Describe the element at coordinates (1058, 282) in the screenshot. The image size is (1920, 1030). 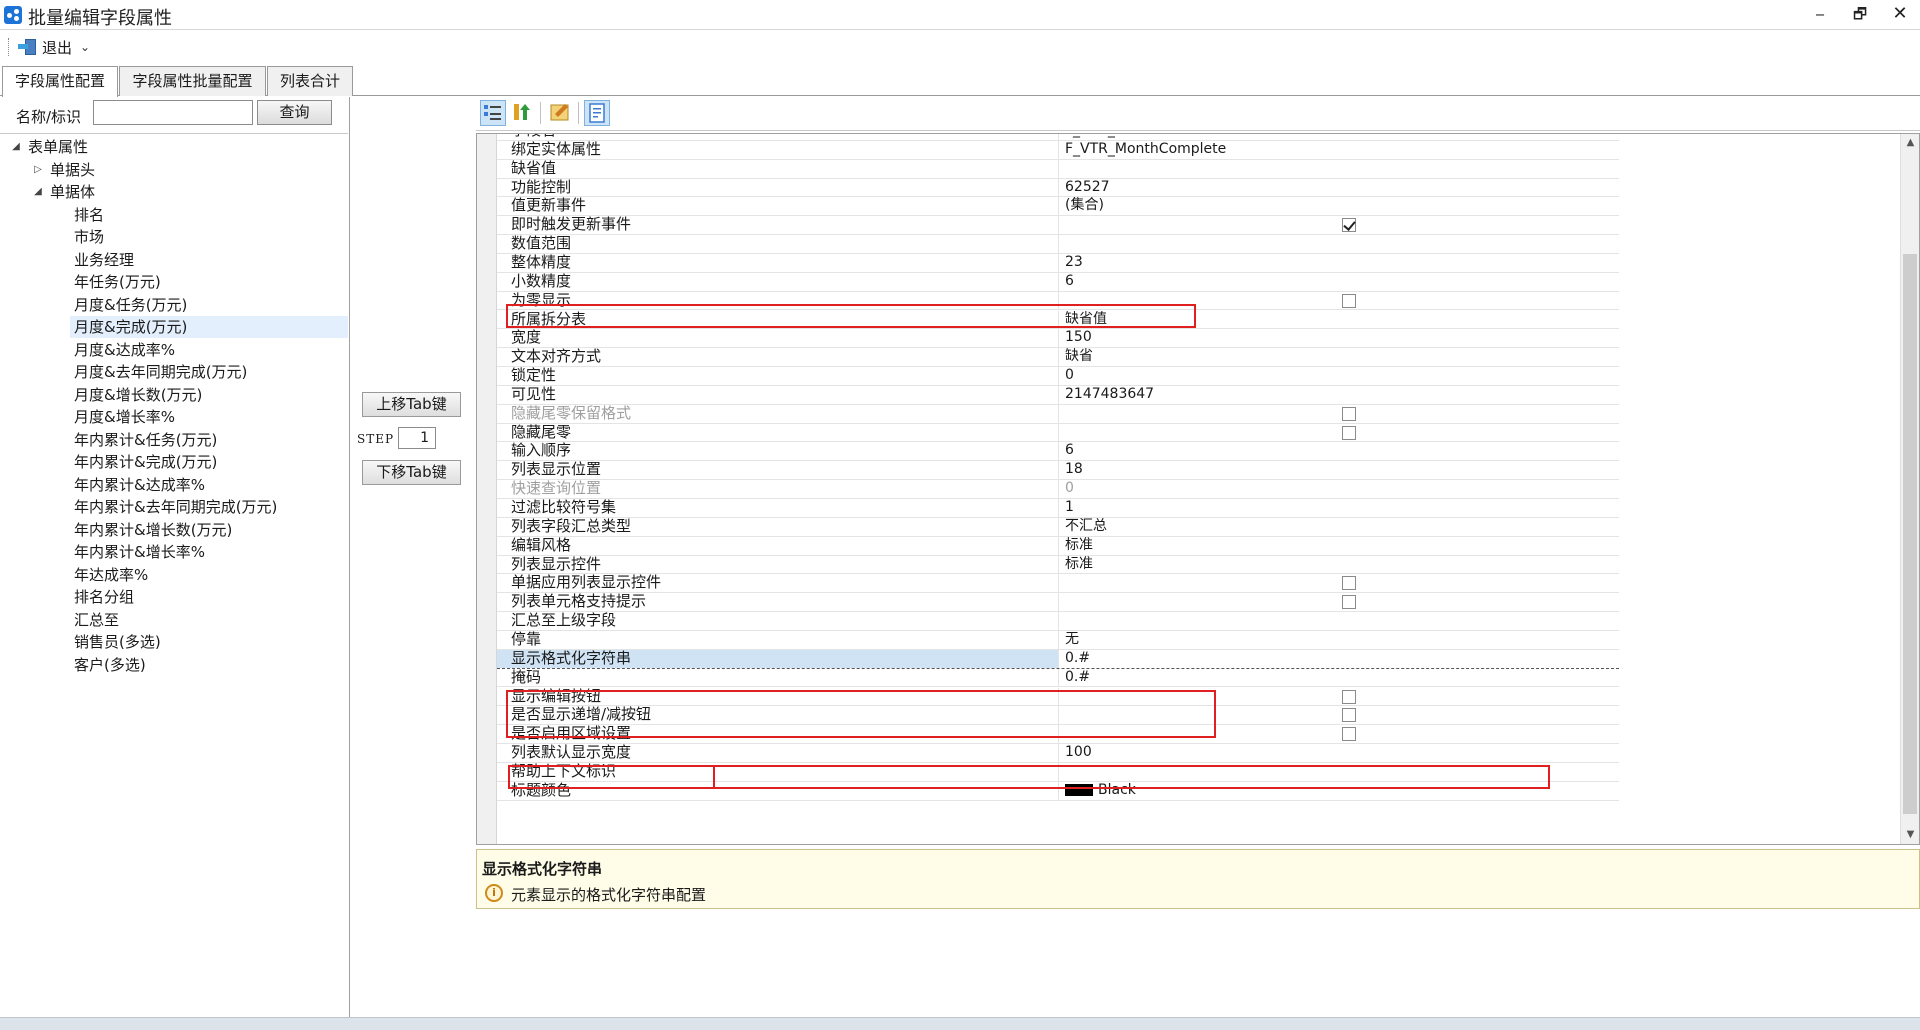
I see `property-row: 小数精度 6` at that location.